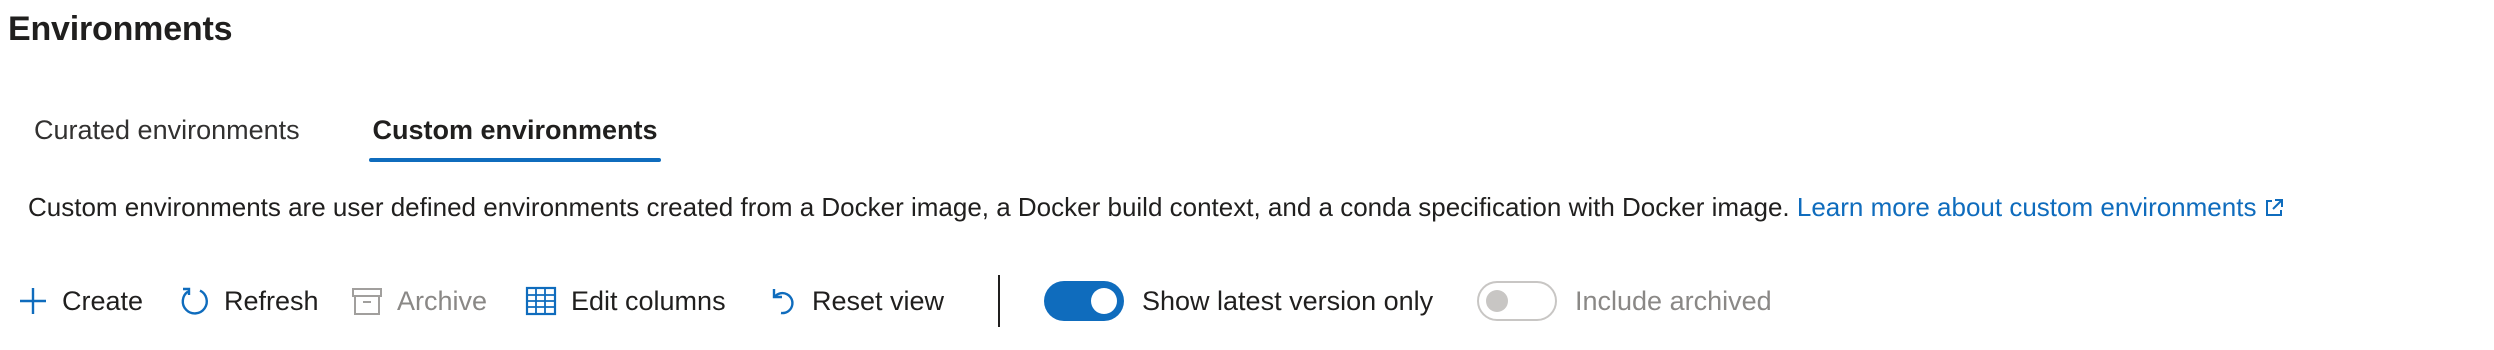  What do you see at coordinates (271, 300) in the screenshot?
I see `refresh-label: Refresh` at bounding box center [271, 300].